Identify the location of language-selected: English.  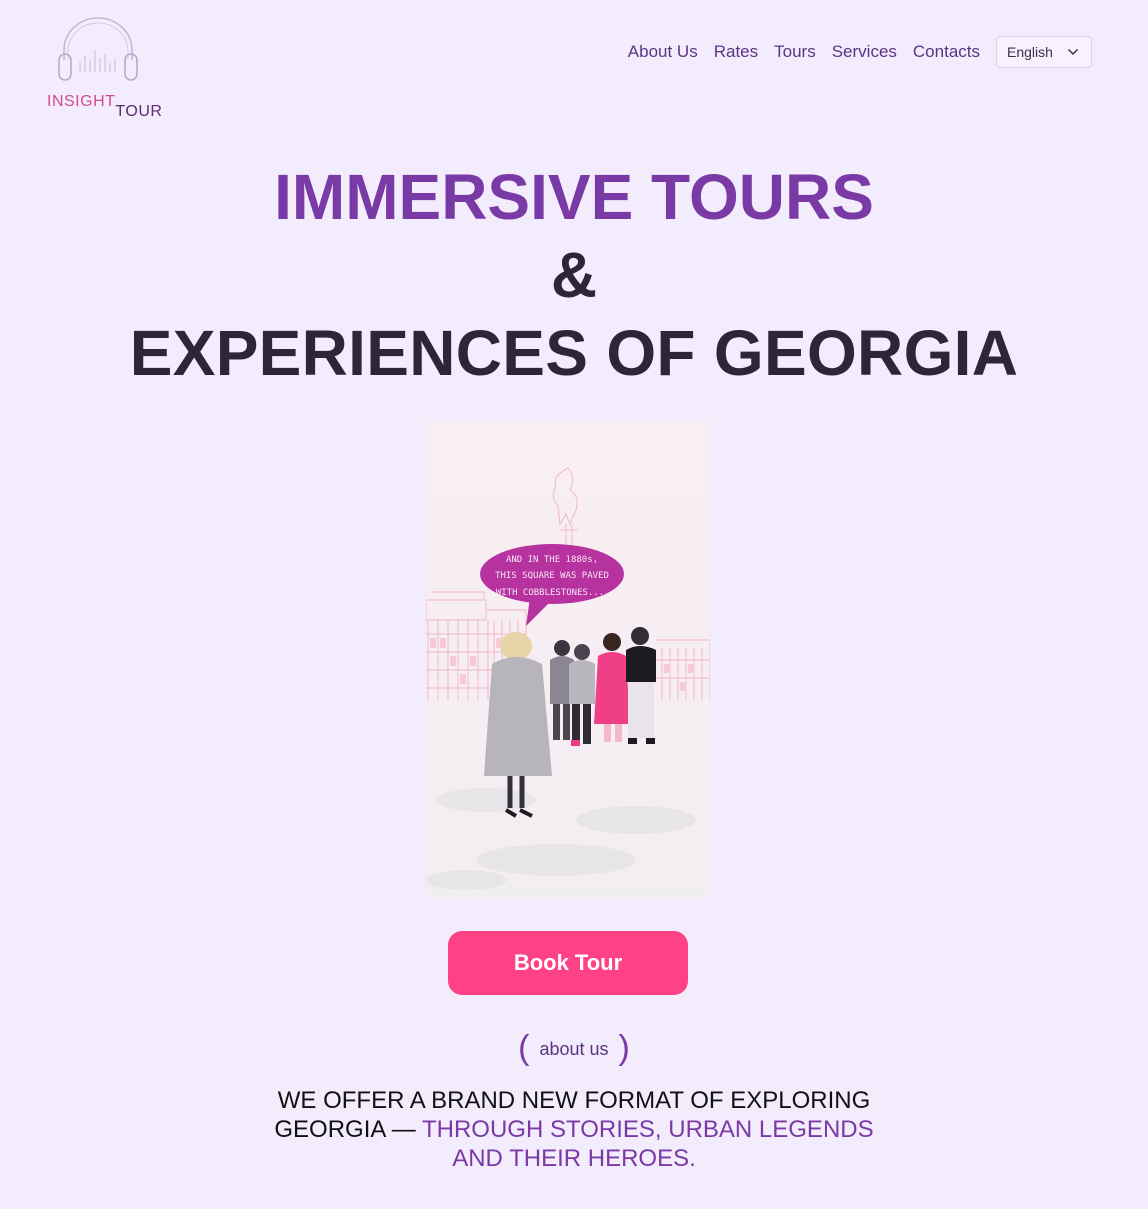
(1030, 52).